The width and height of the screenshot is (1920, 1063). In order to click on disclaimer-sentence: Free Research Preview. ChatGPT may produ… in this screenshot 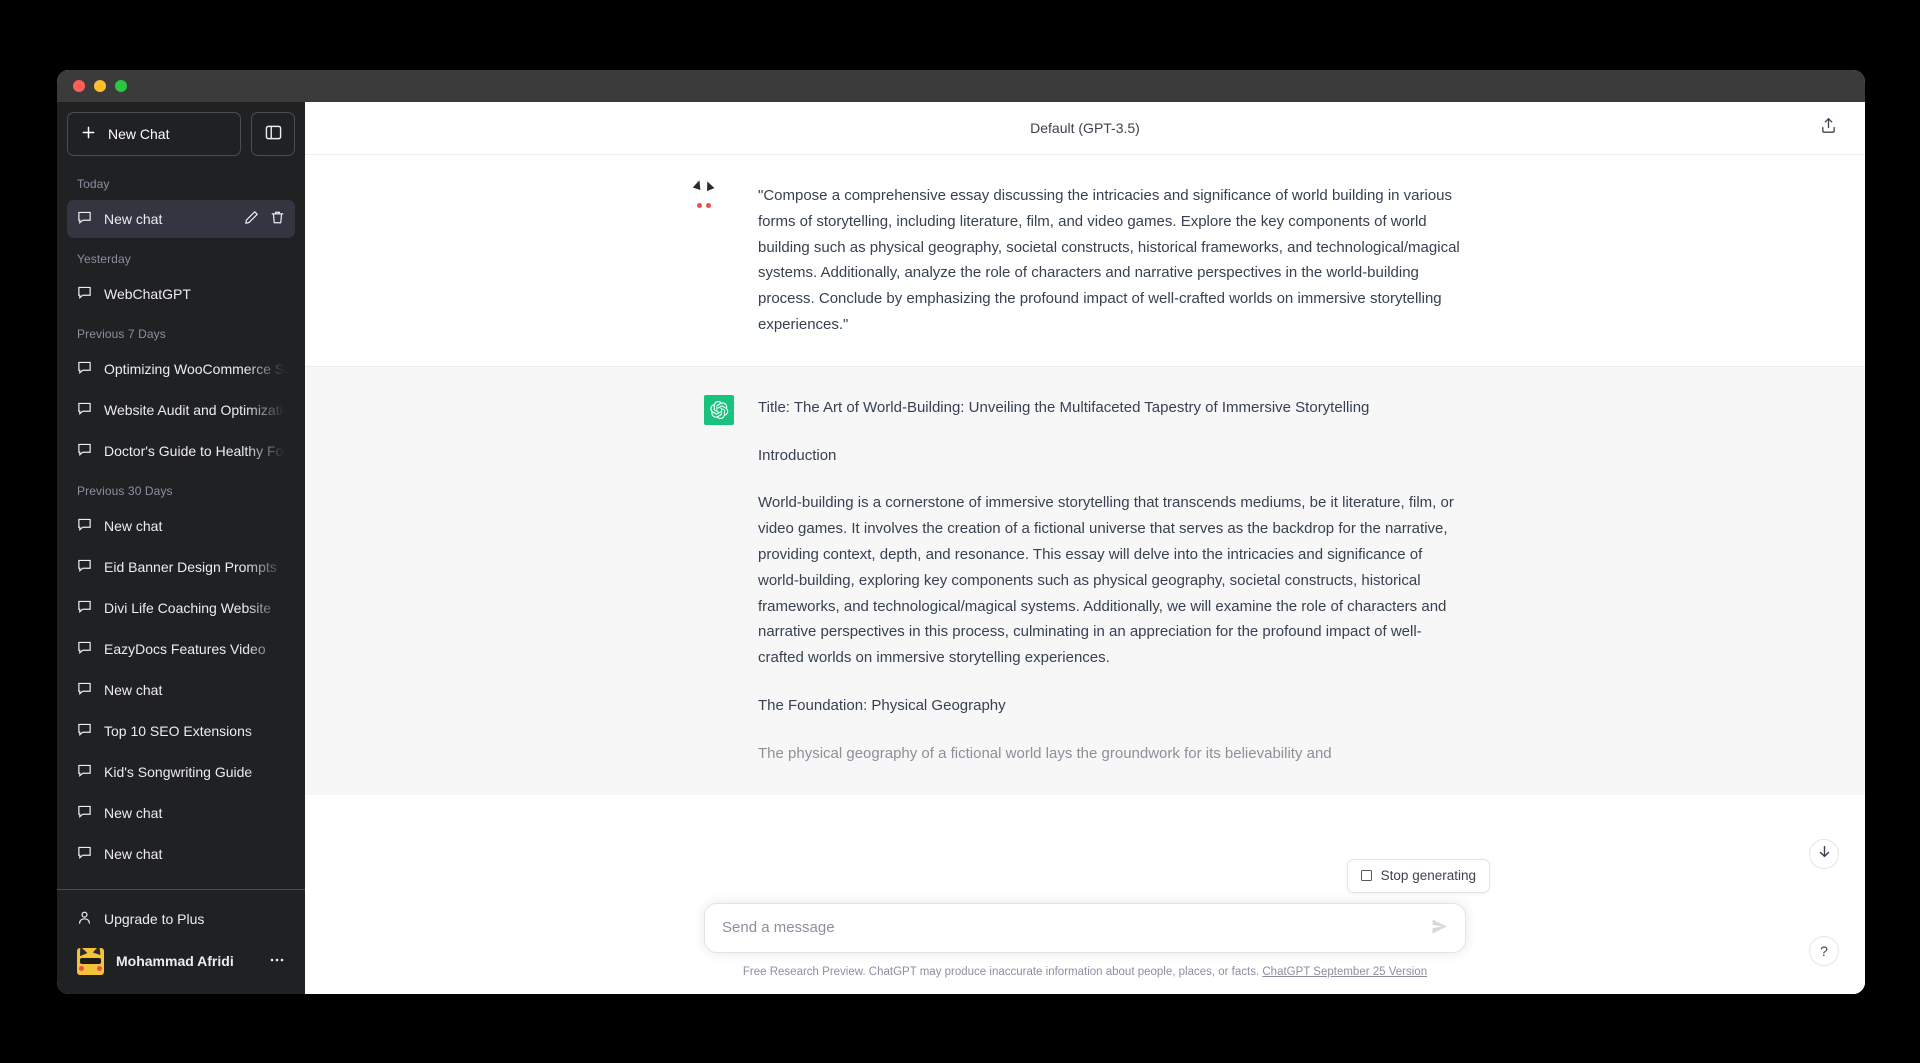, I will do `click(1001, 971)`.